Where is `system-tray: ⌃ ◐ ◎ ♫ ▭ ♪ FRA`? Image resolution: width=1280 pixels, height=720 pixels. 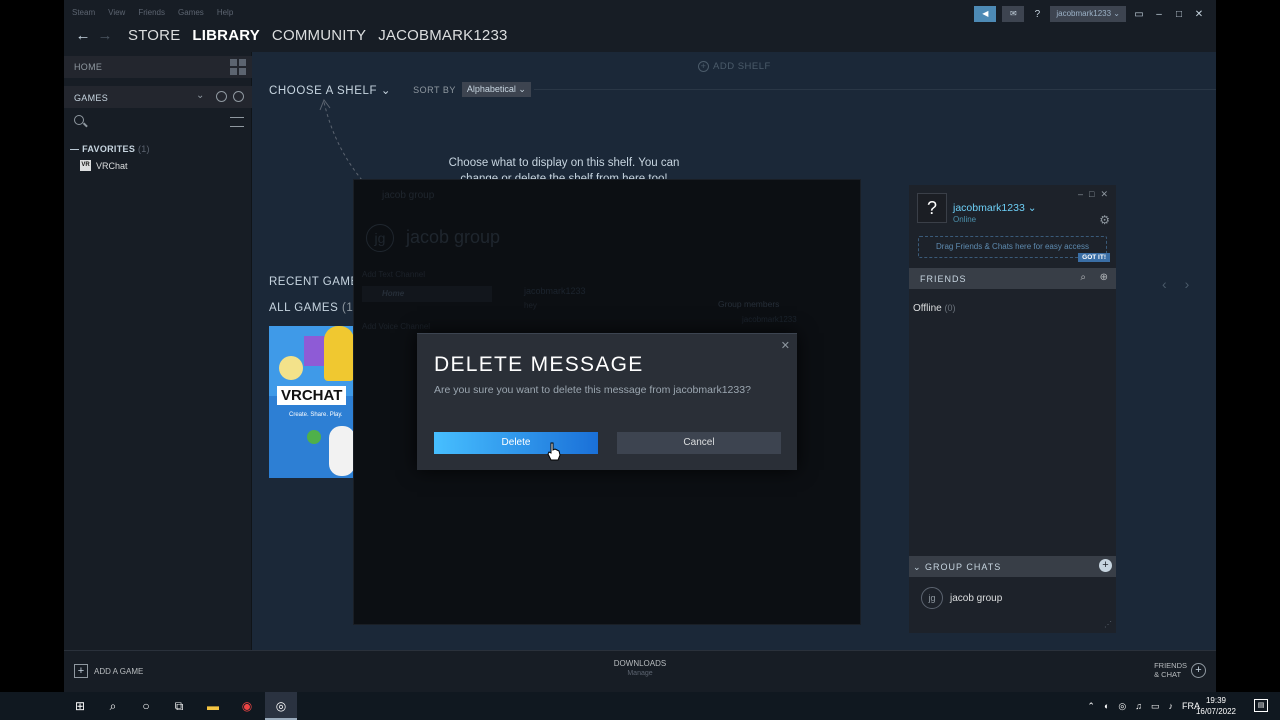 system-tray: ⌃ ◐ ◎ ♫ ▭ ♪ FRA is located at coordinates (1143, 706).